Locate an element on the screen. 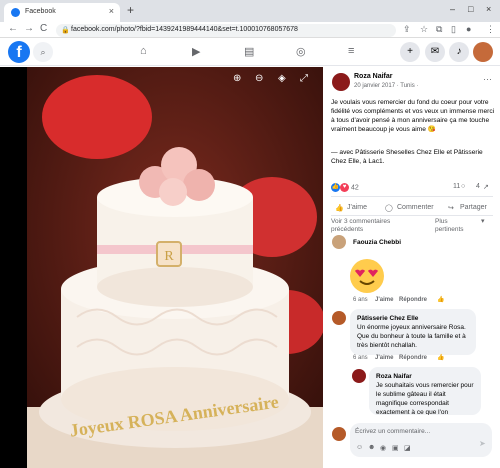 This screenshot has width=500, height=468. close-window-button: × is located at coordinates (488, 9).